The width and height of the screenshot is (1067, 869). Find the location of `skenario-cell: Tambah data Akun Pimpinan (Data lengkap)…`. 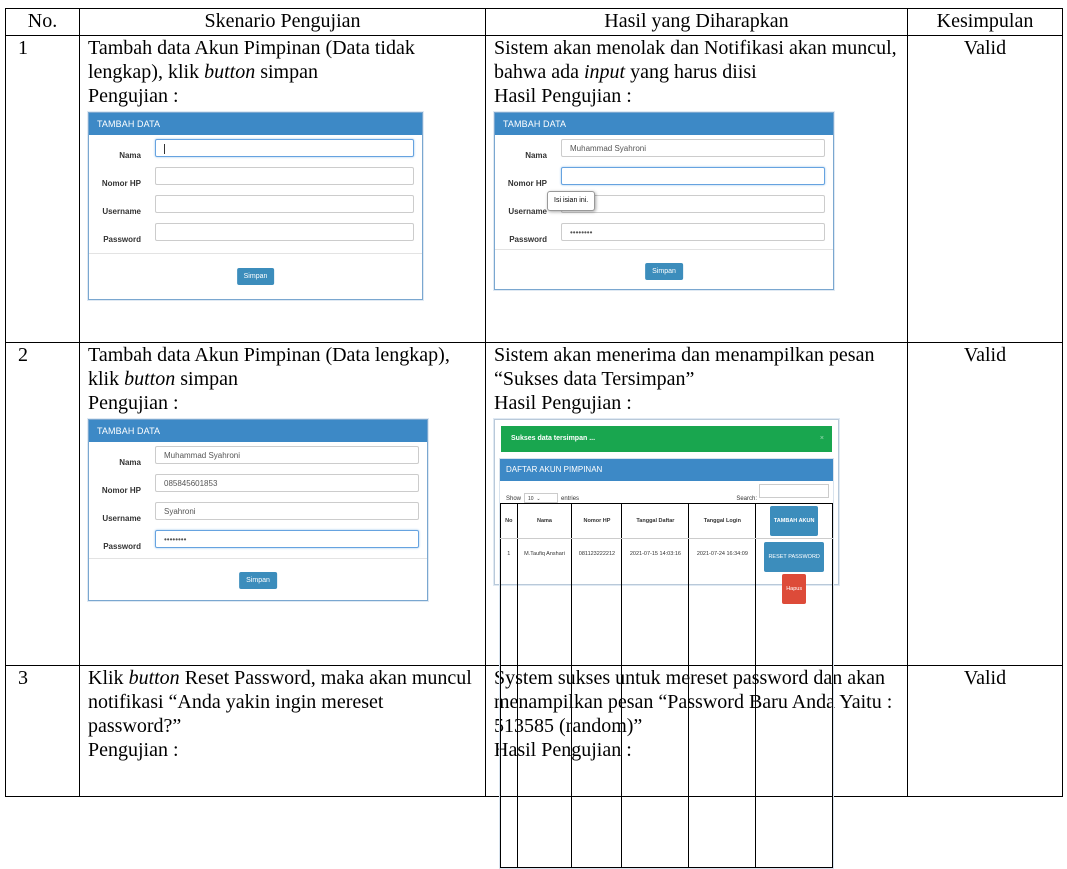

skenario-cell: Tambah data Akun Pimpinan (Data lengkap)… is located at coordinates (282, 504).